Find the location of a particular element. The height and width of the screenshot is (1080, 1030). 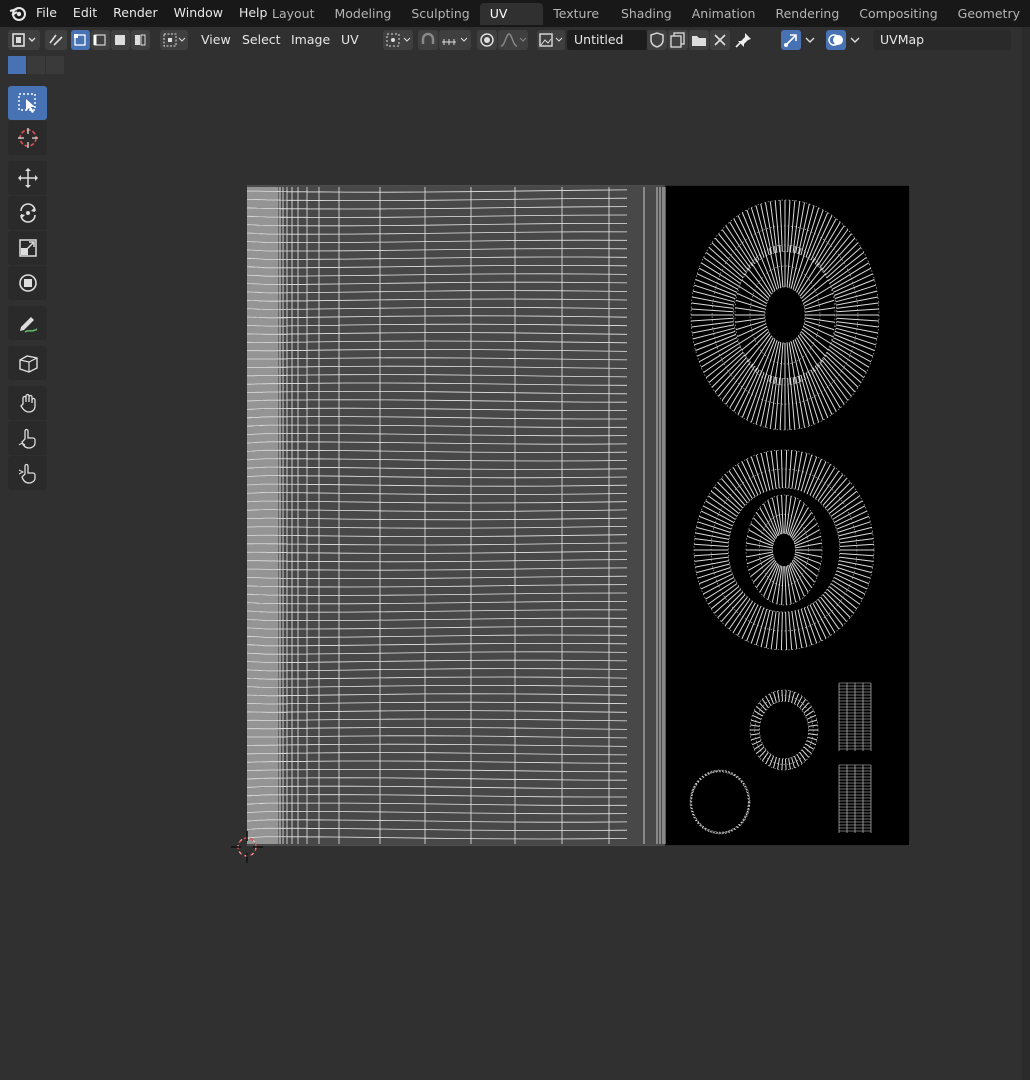

gizmo-dropdown is located at coordinates (810, 40).